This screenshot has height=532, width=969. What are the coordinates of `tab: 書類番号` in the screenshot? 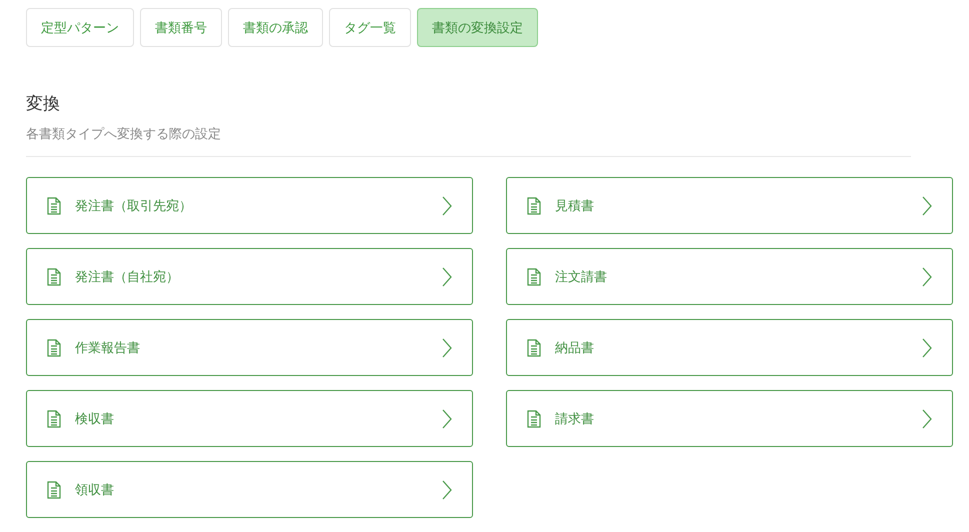 It's located at (181, 27).